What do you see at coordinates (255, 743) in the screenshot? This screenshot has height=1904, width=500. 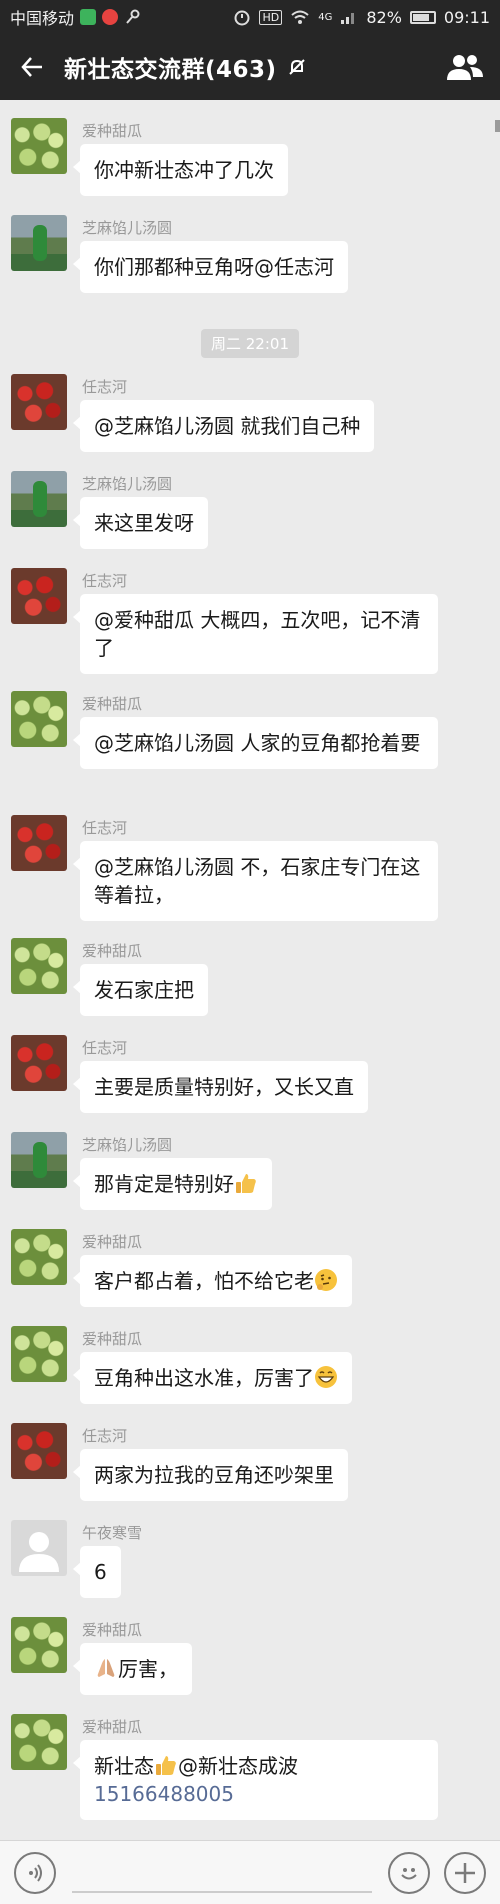 I see `message-bubble: @芝麻馅儿汤圆 人家的豆角都抢着要` at bounding box center [255, 743].